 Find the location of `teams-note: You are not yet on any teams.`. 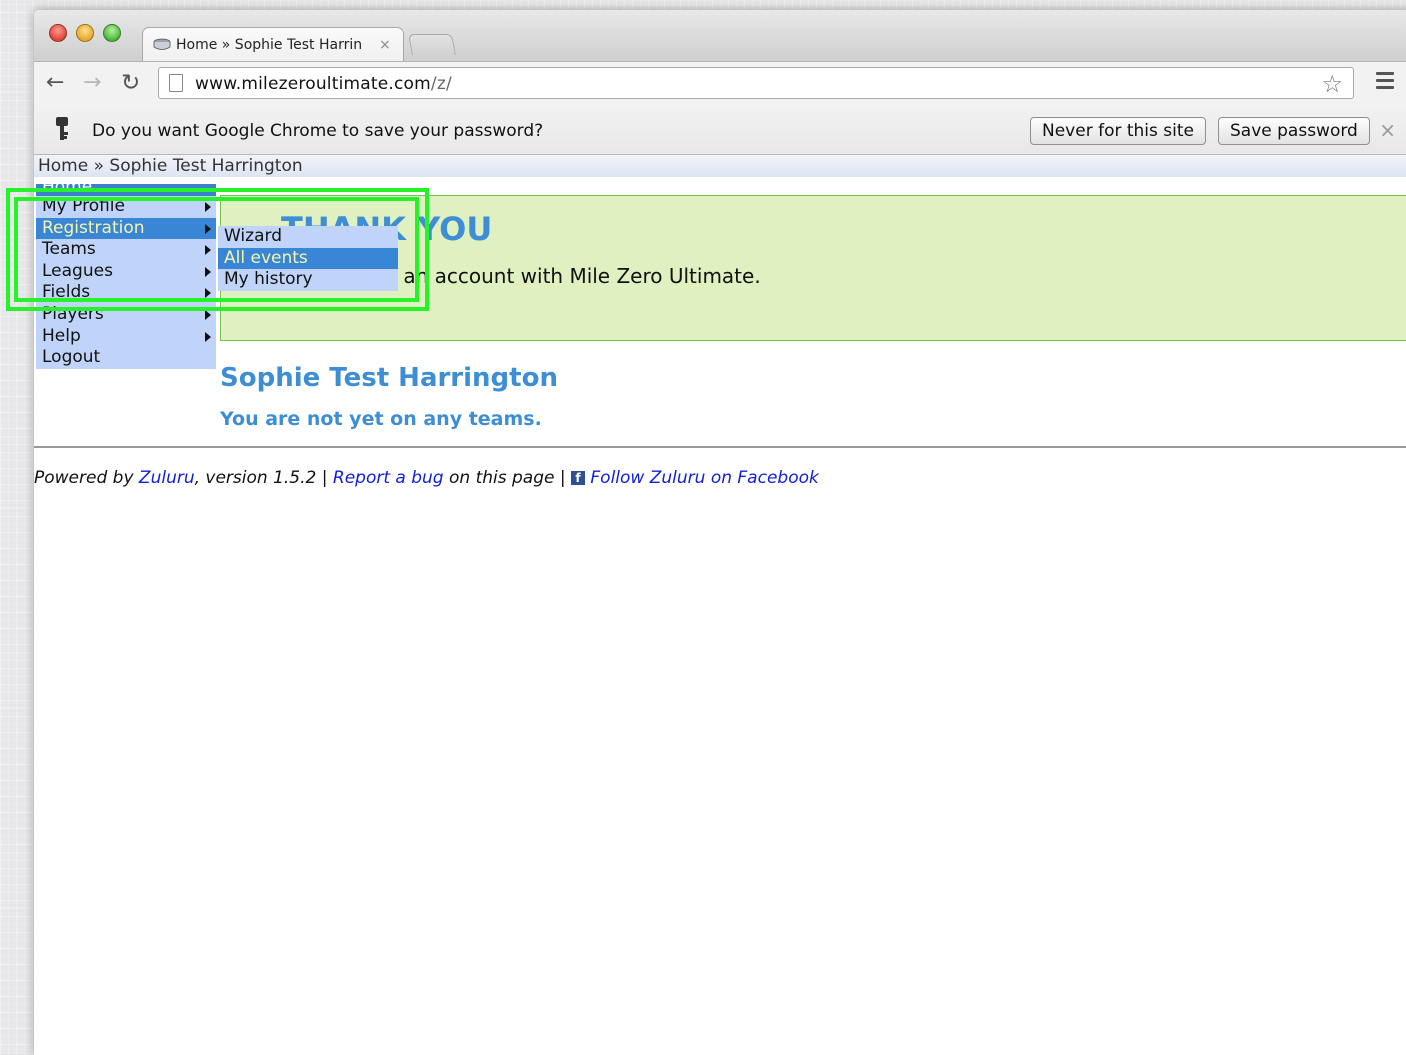

teams-note: You are not yet on any teams. is located at coordinates (381, 419).